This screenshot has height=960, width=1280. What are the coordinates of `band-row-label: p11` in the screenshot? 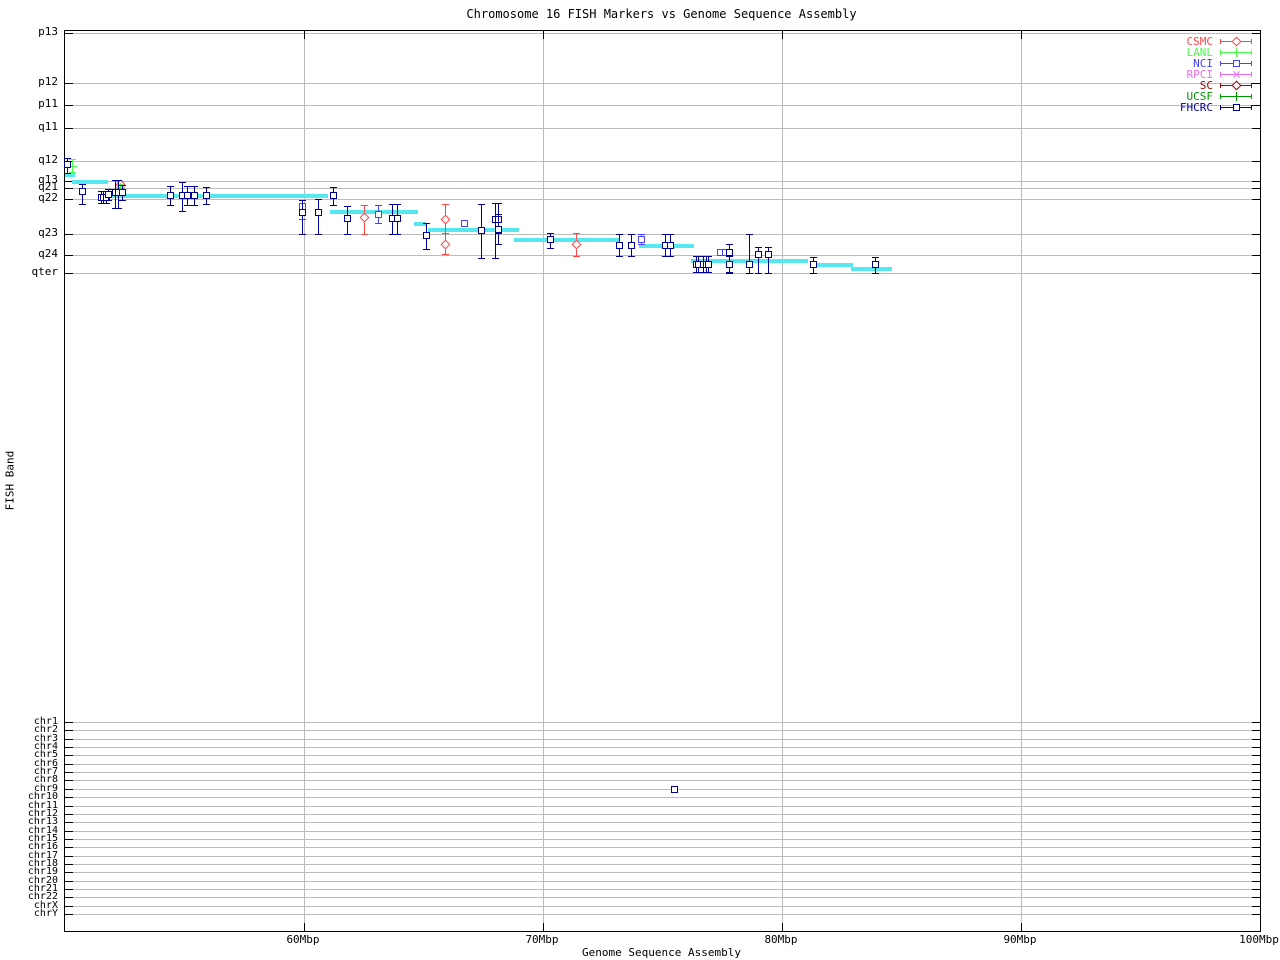 It's located at (48, 103).